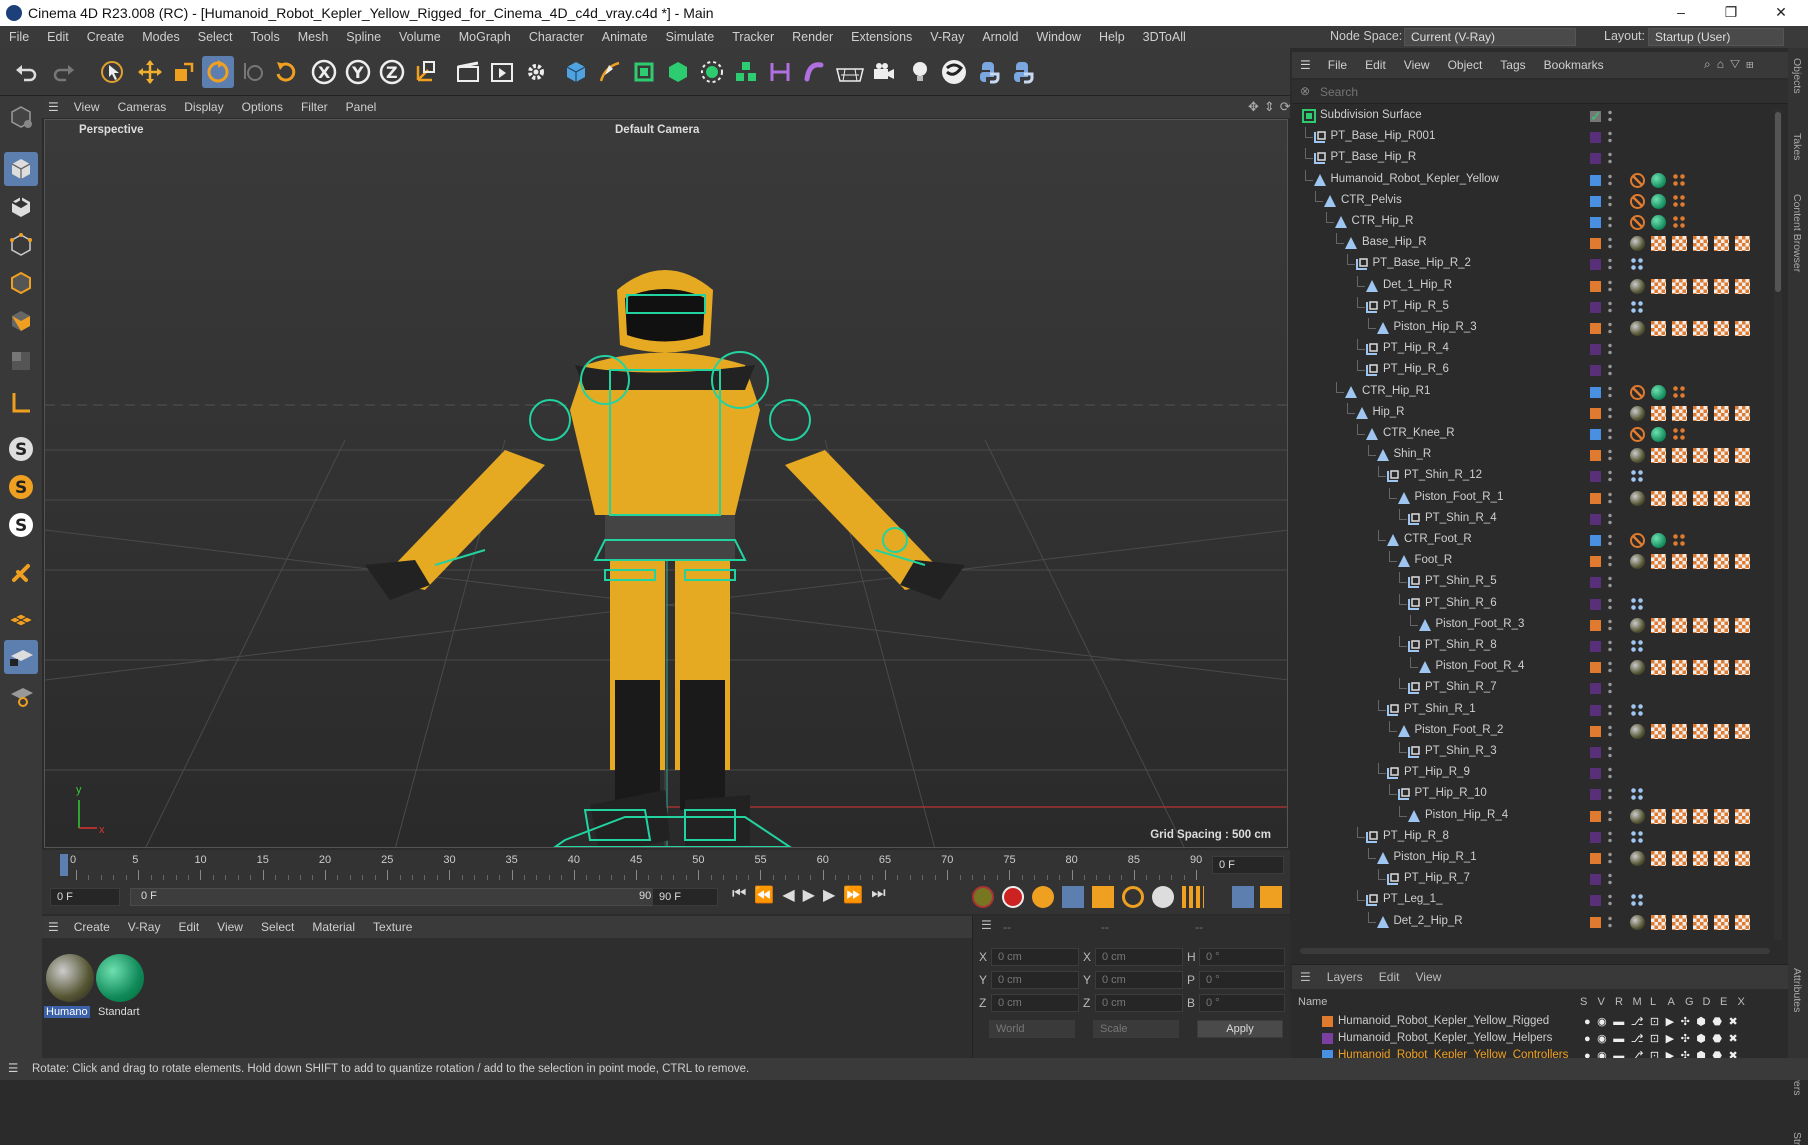  I want to click on texture-mode-button, so click(21, 207).